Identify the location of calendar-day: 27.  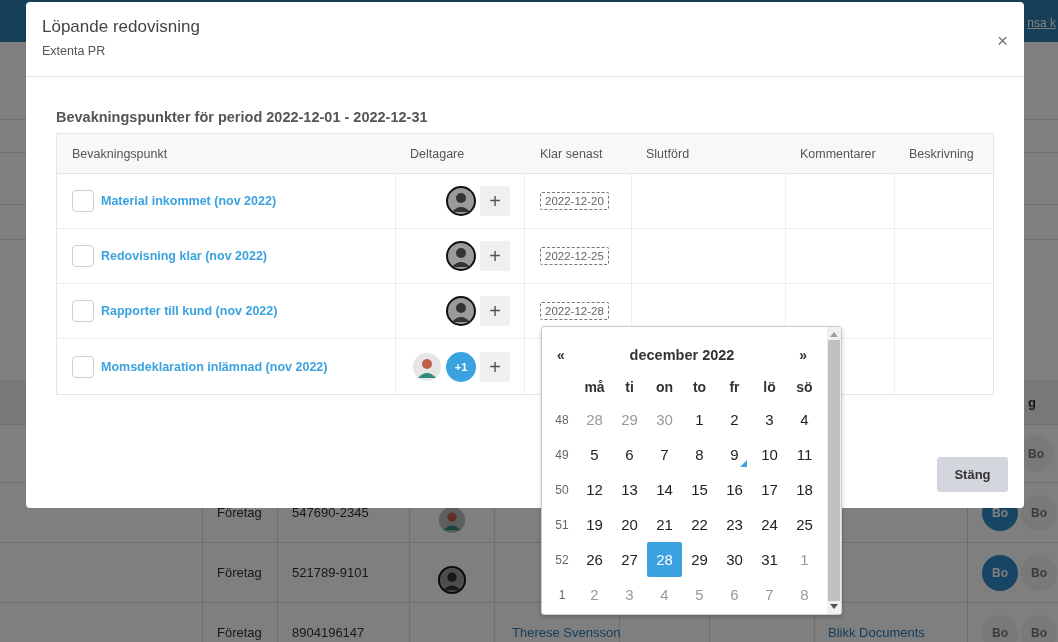
(629, 559).